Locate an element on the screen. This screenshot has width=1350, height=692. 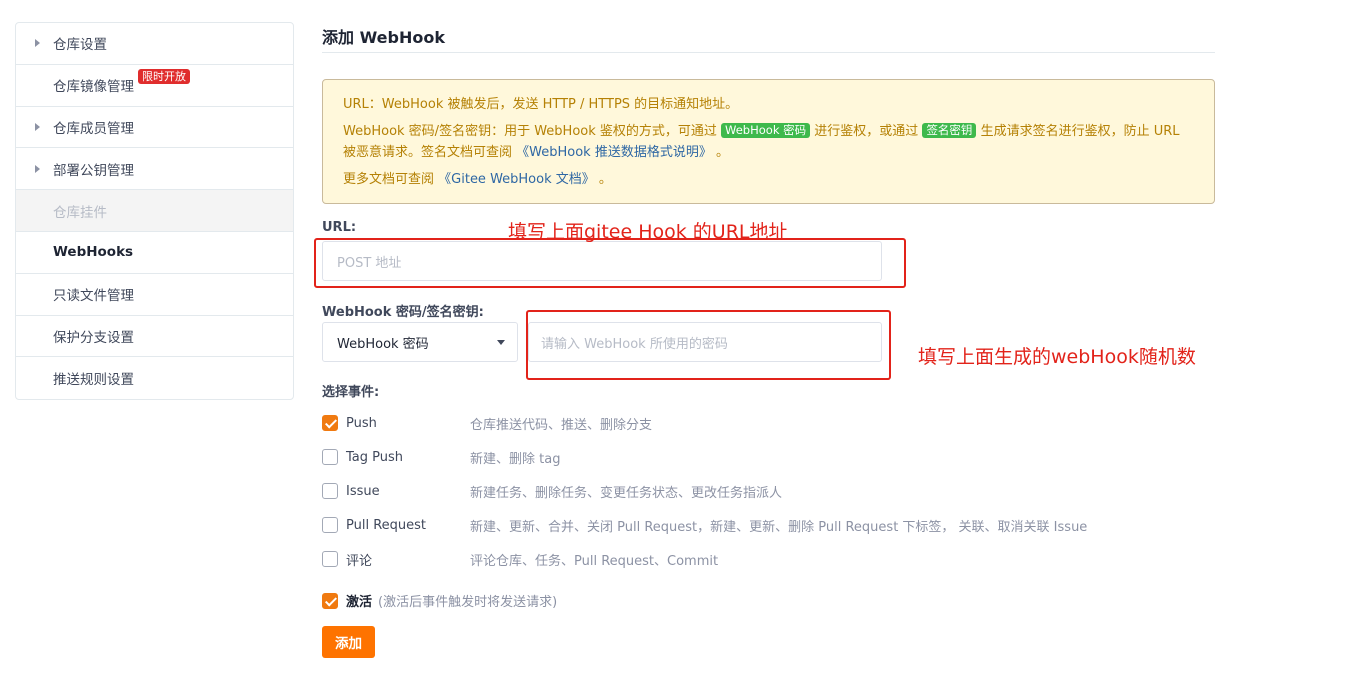
event-name: Push is located at coordinates (361, 423).